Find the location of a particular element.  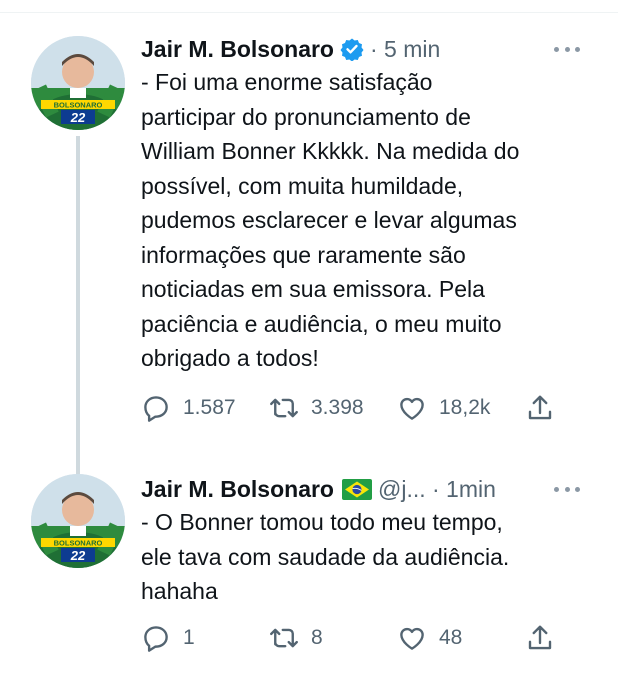

tweet-text-line: obrigado a todos! is located at coordinates (230, 358).